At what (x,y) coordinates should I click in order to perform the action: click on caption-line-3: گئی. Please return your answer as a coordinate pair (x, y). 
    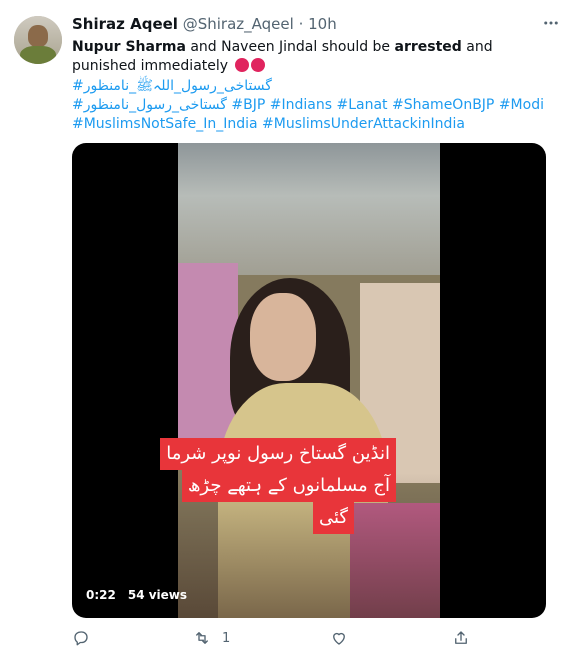
    Looking at the image, I should click on (333, 518).